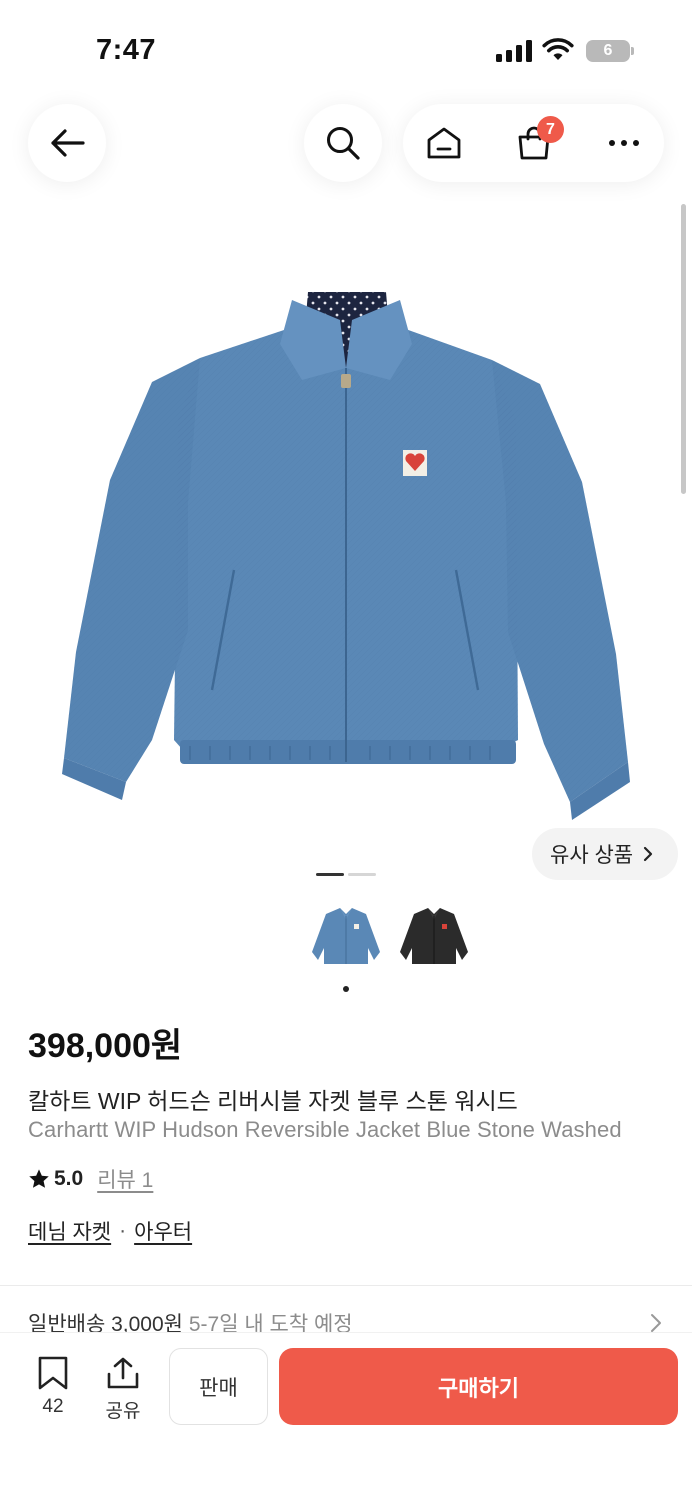 This screenshot has width=692, height=1500. What do you see at coordinates (123, 1411) in the screenshot?
I see `share-label: 공유` at bounding box center [123, 1411].